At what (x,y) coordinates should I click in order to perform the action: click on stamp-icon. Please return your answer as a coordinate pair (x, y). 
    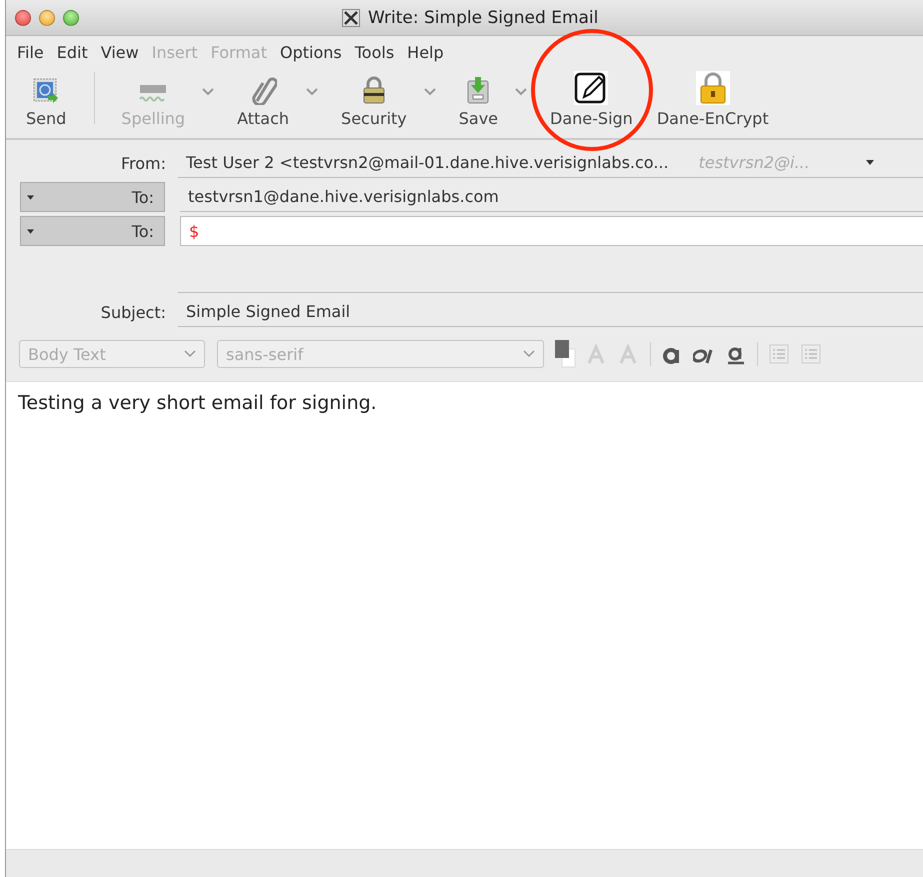
    Looking at the image, I should click on (46, 91).